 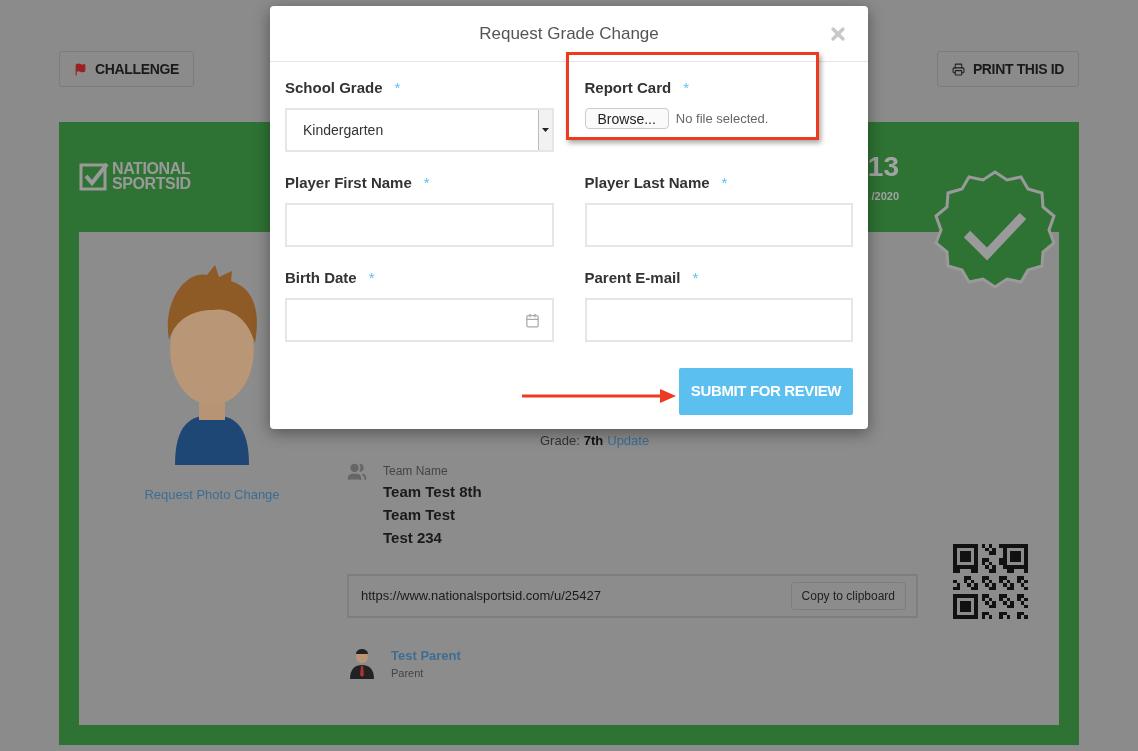 I want to click on issue-date: /2020, so click(x=885, y=196).